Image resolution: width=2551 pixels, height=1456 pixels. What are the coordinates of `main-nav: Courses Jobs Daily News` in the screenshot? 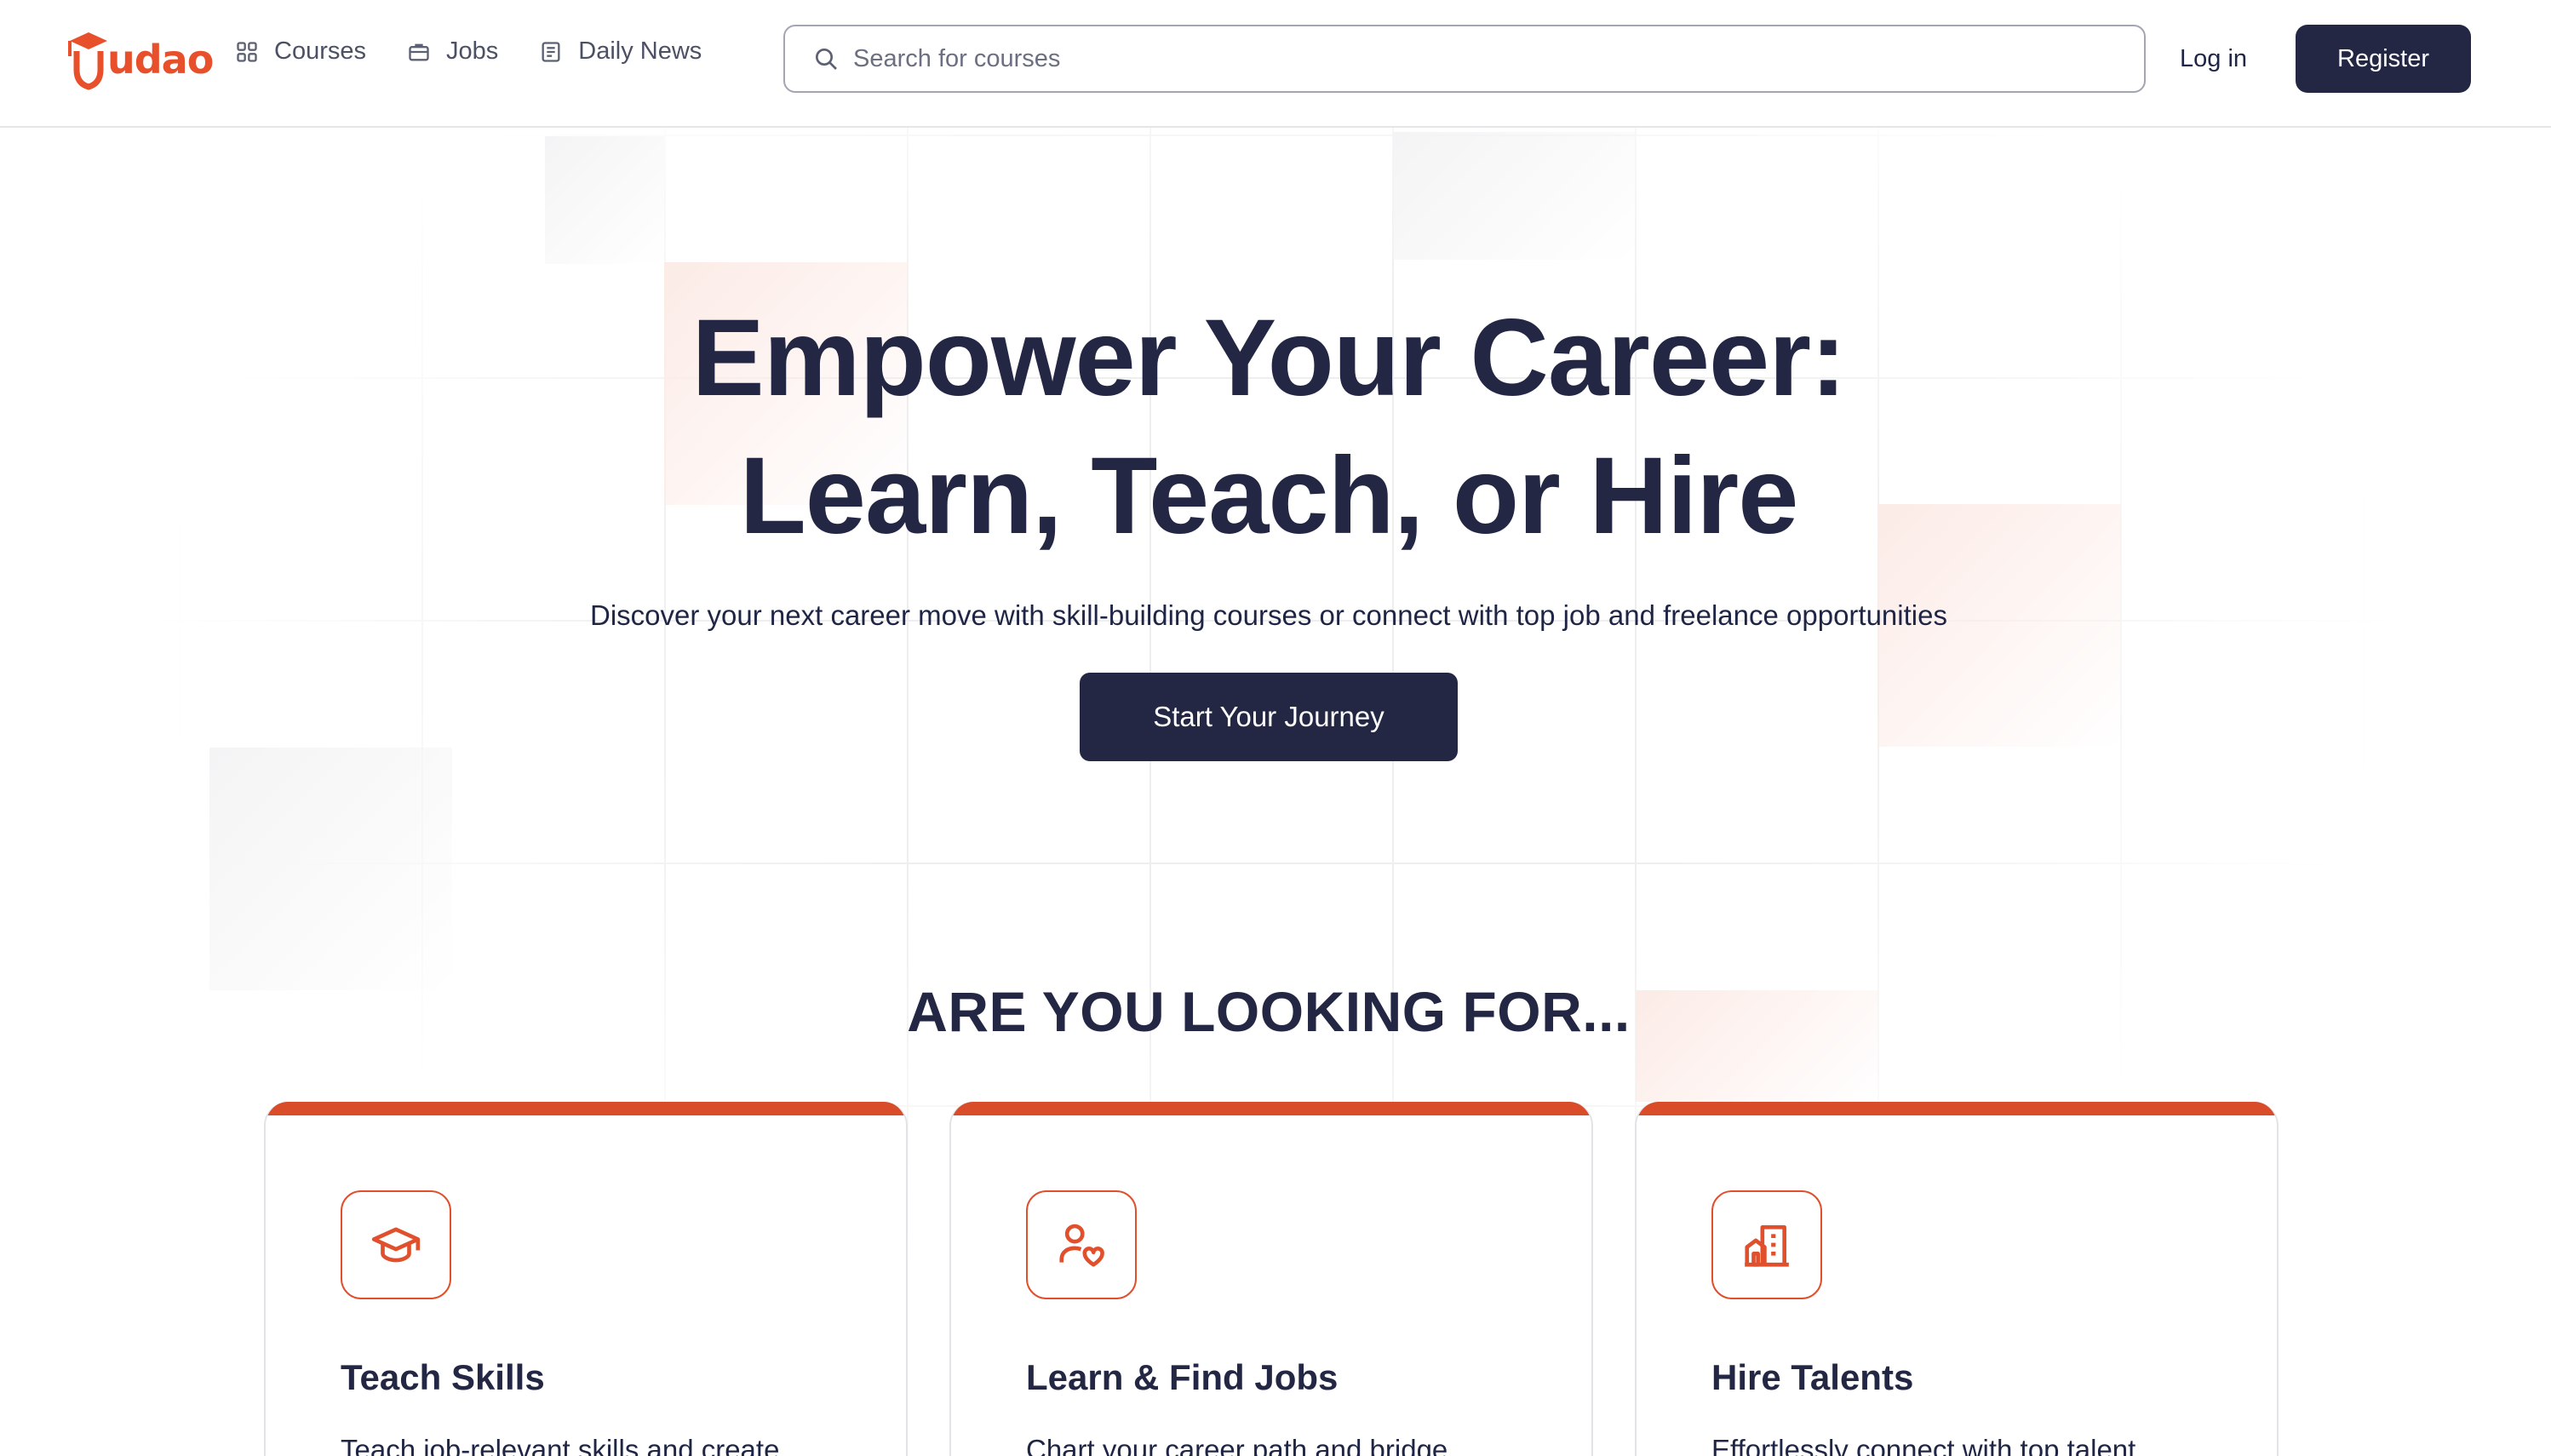 It's located at (468, 51).